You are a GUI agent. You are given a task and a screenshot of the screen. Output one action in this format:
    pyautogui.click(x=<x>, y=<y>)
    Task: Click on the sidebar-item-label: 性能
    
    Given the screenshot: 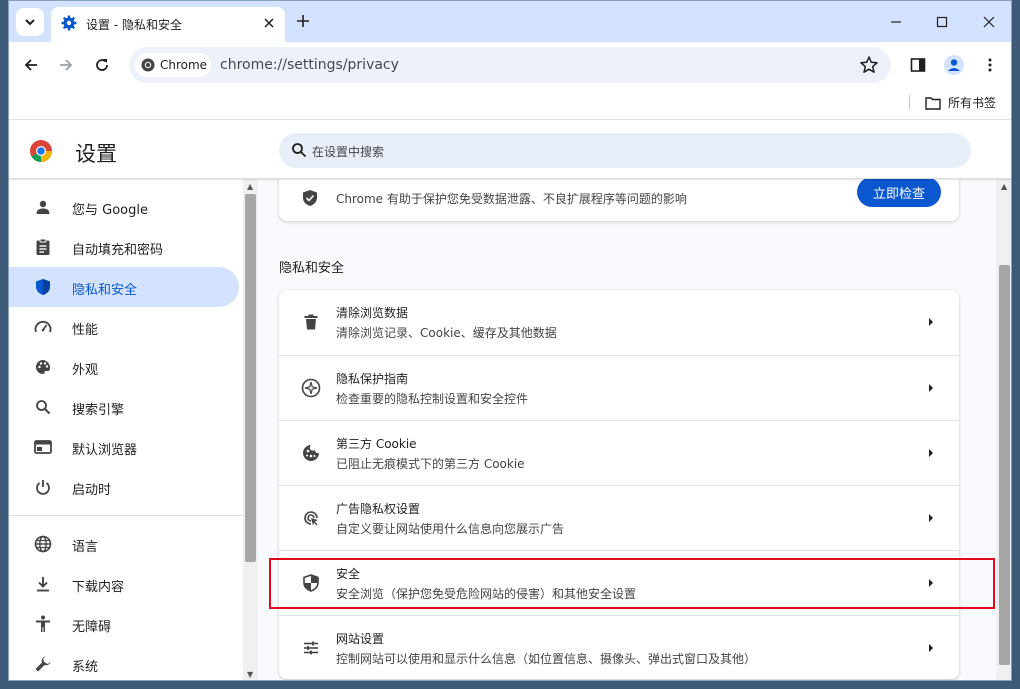 What is the action you would take?
    pyautogui.click(x=85, y=330)
    